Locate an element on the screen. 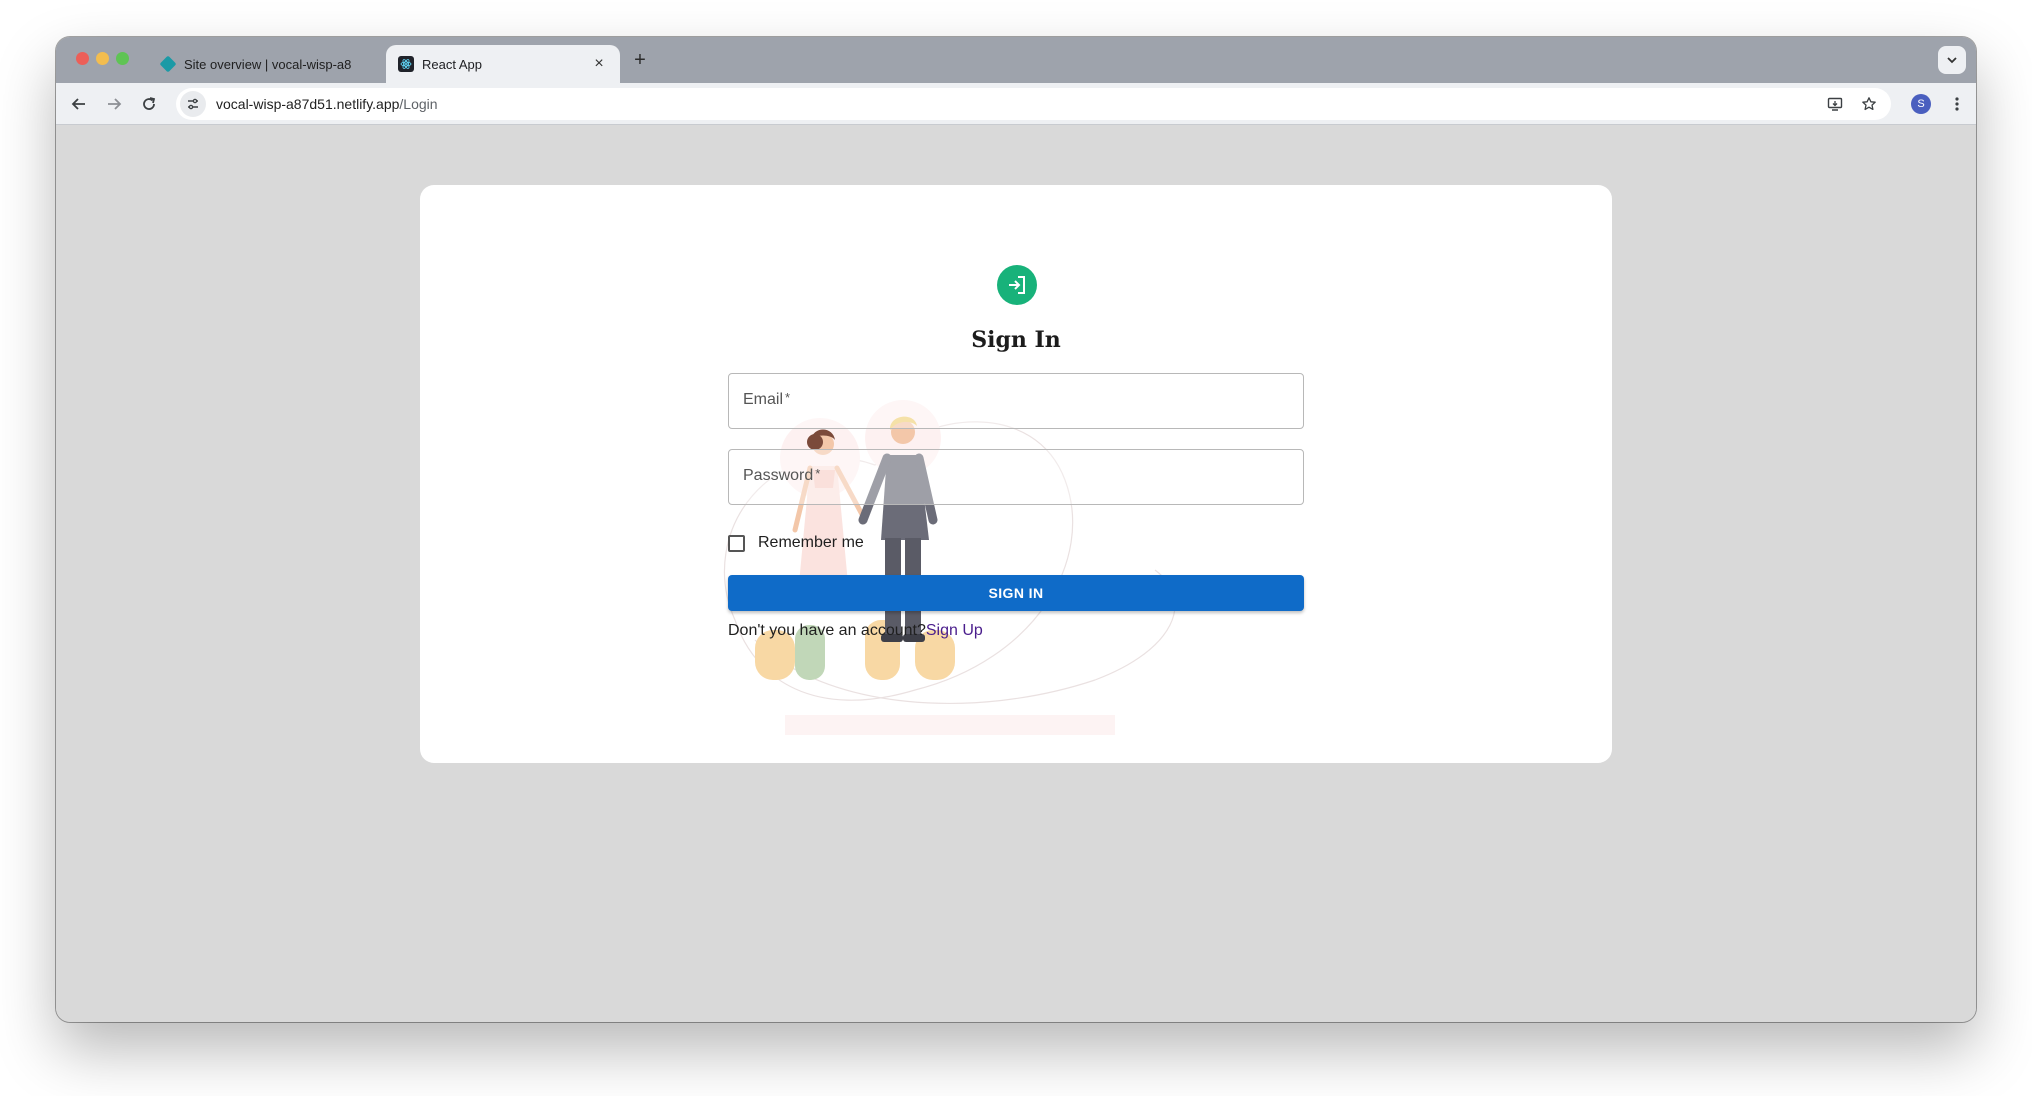 This screenshot has height=1096, width=2032. arrow-left-icon is located at coordinates (78, 104).